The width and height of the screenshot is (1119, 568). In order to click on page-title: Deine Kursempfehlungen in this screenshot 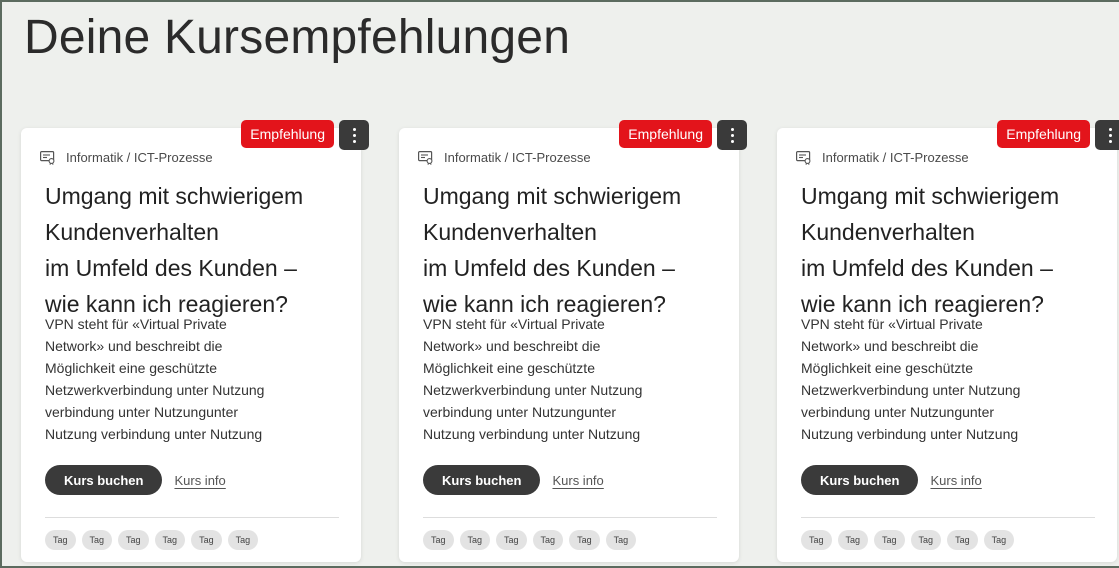, I will do `click(297, 37)`.